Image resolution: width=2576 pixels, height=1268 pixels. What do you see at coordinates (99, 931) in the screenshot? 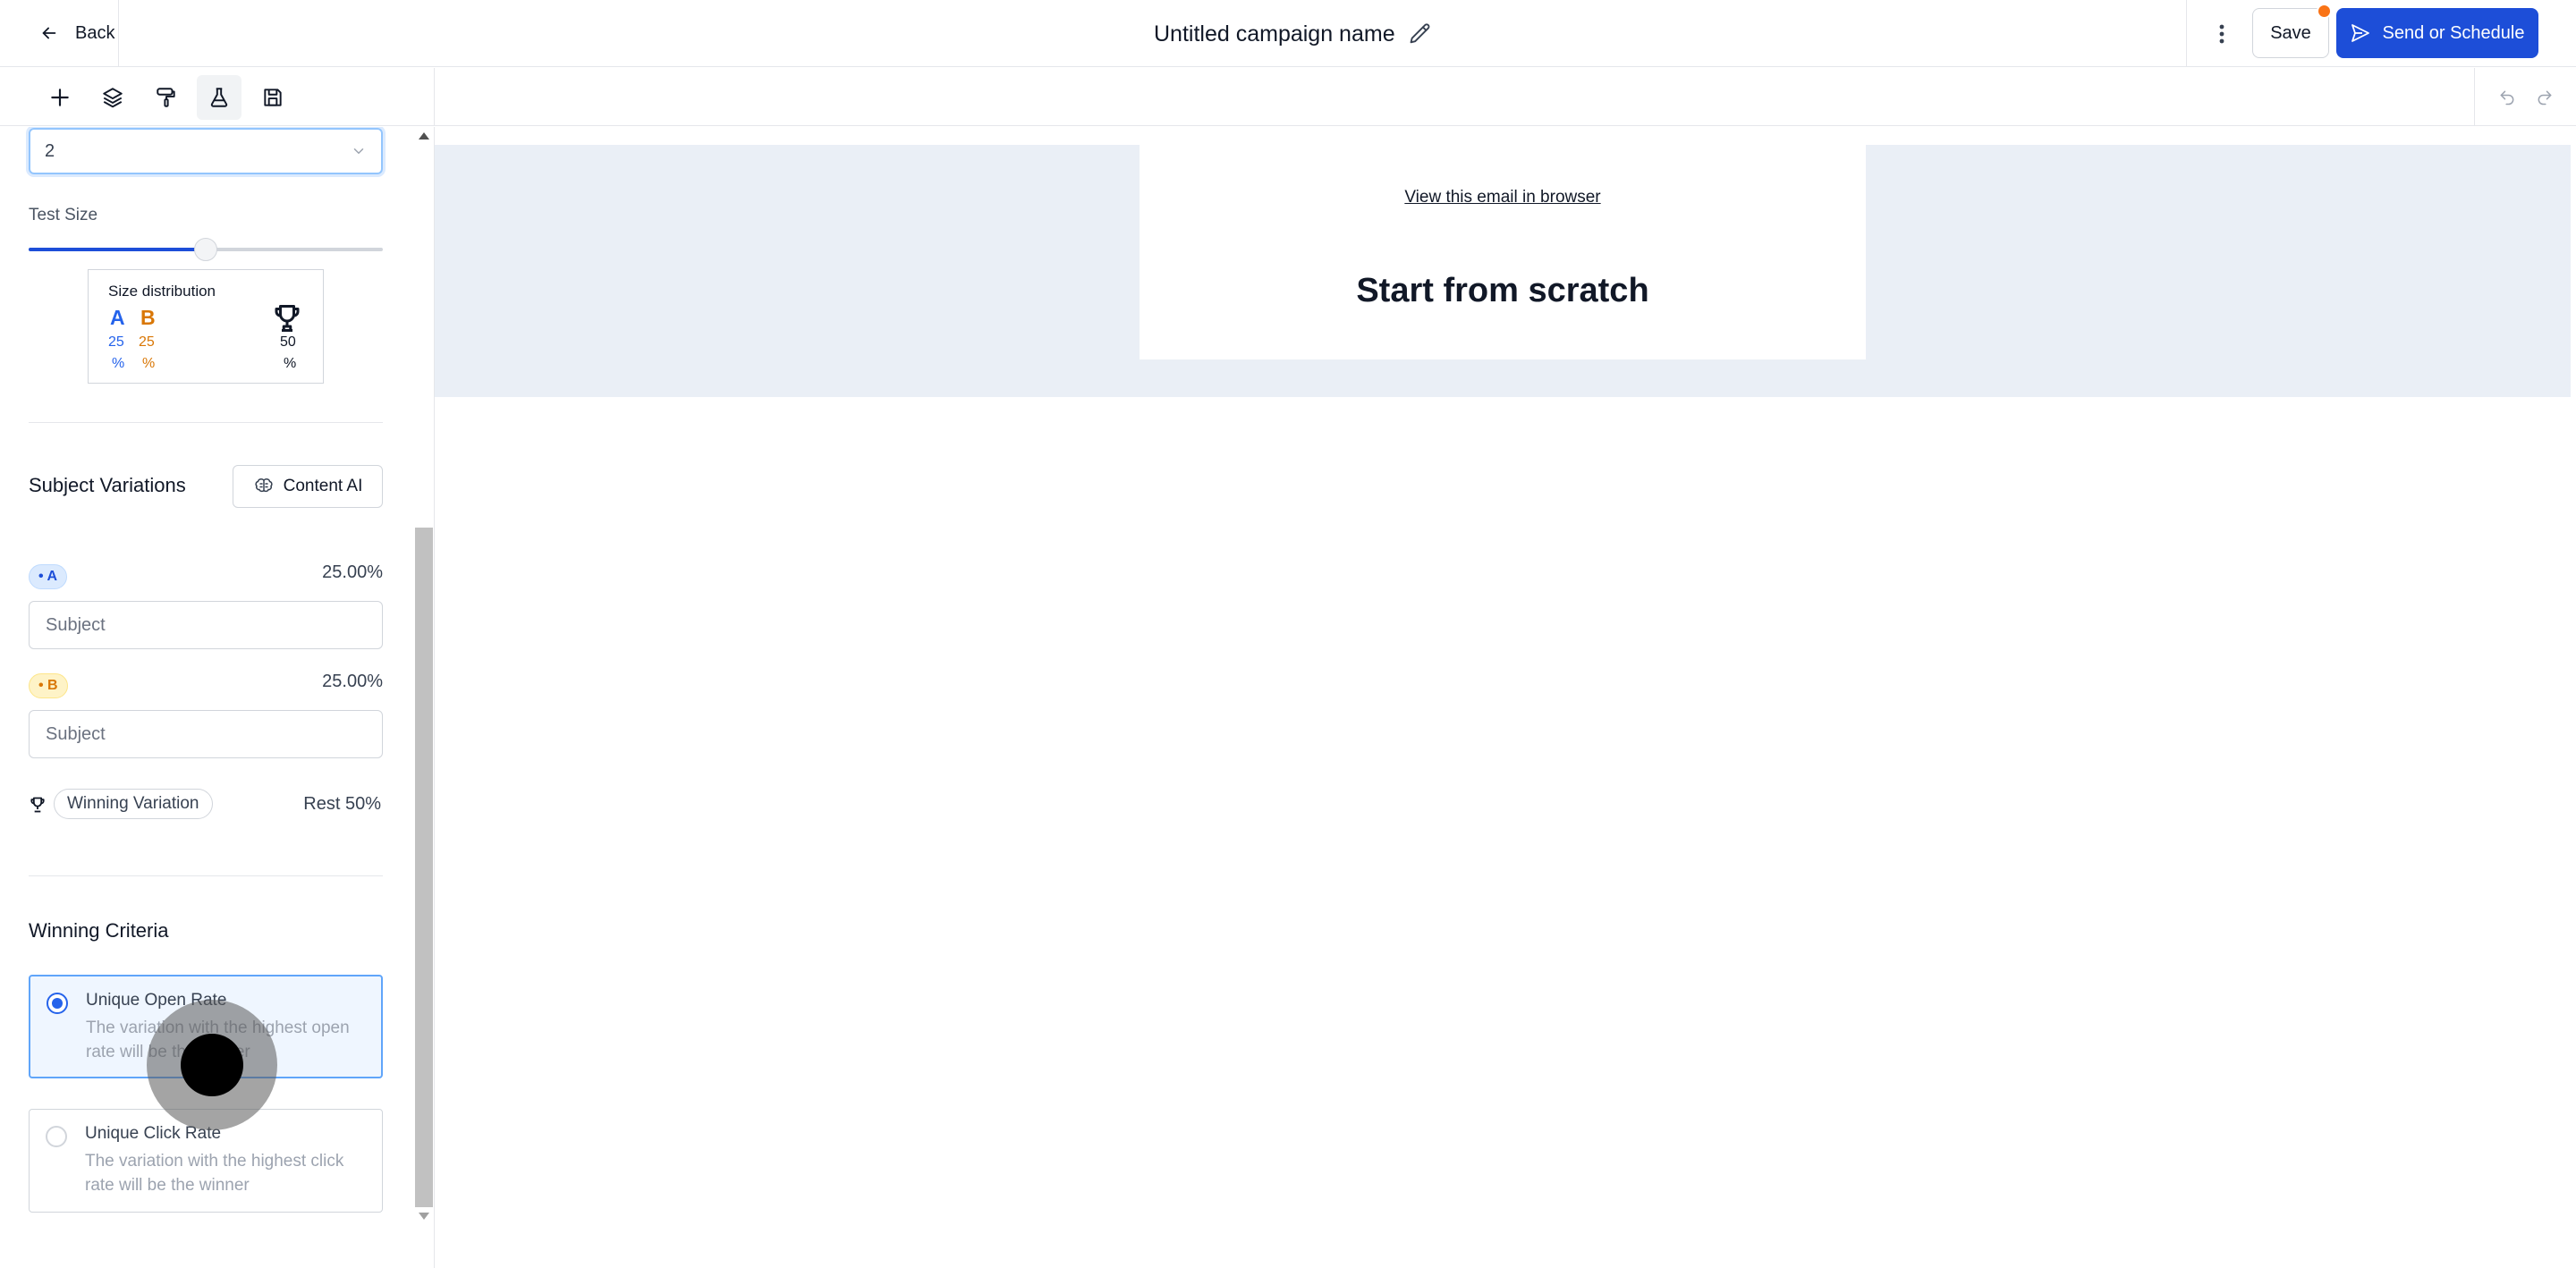
I see `winning-criteria-title: Winning Criteria` at bounding box center [99, 931].